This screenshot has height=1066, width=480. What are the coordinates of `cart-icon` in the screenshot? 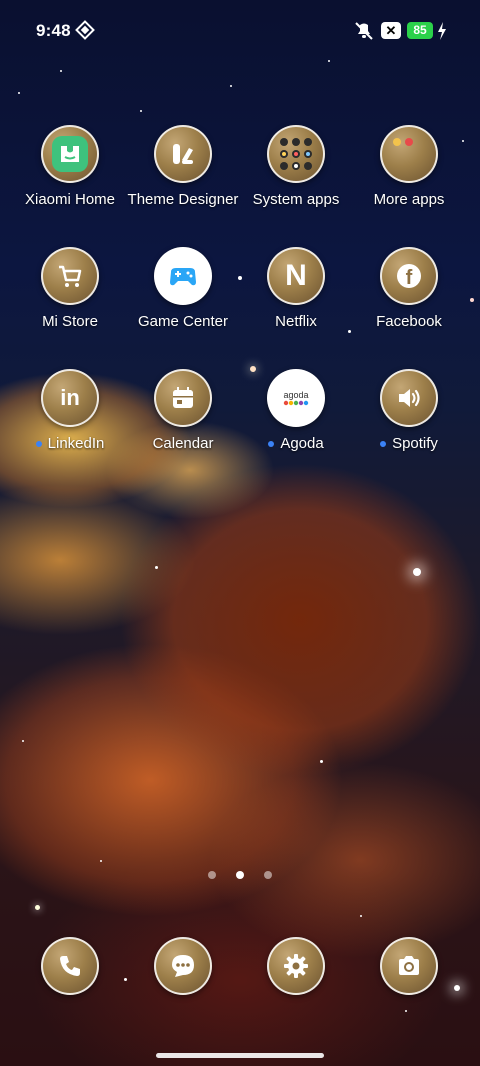 It's located at (70, 276).